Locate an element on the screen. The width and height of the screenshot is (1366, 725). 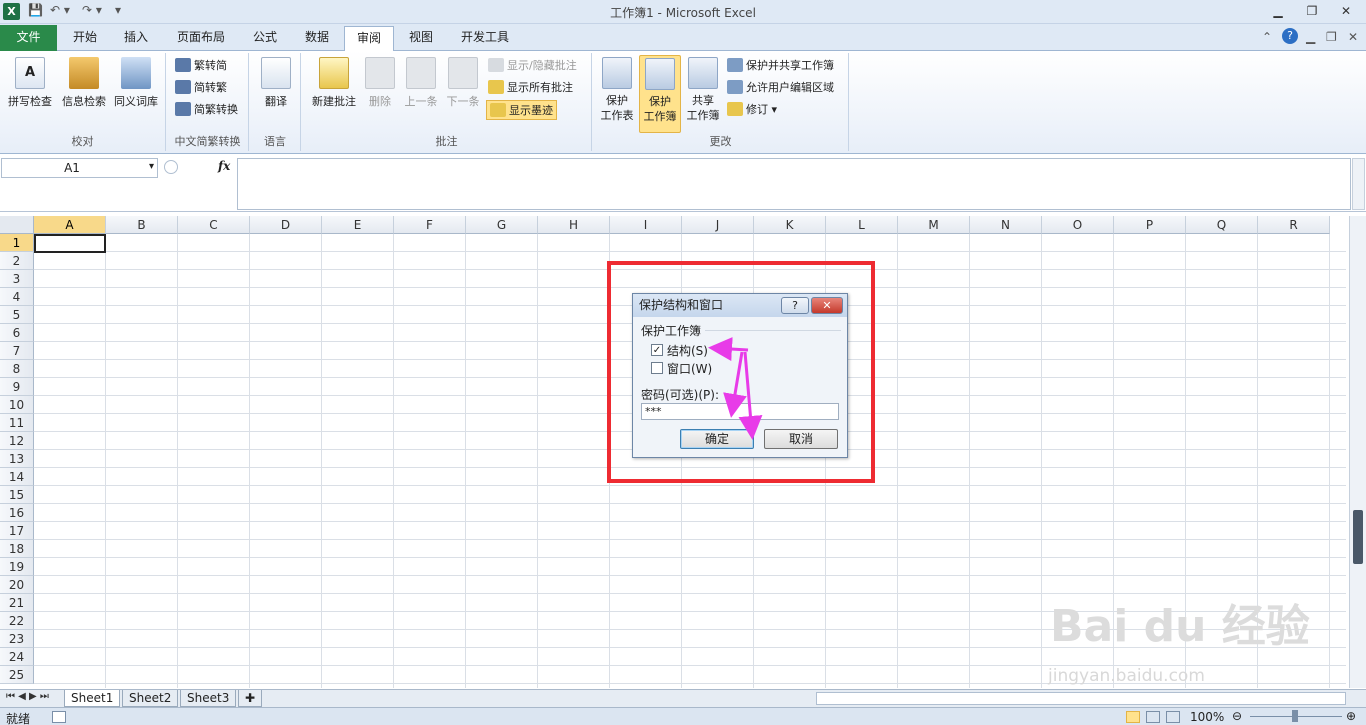
row-header: 13 is located at coordinates (17, 459).